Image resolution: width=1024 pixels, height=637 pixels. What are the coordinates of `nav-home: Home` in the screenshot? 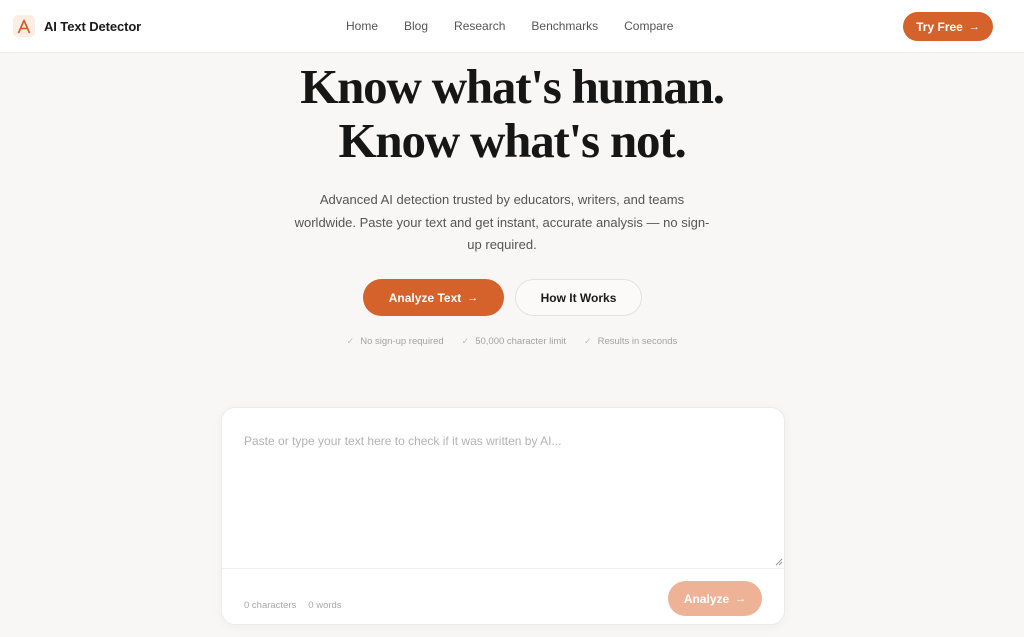 It's located at (362, 26).